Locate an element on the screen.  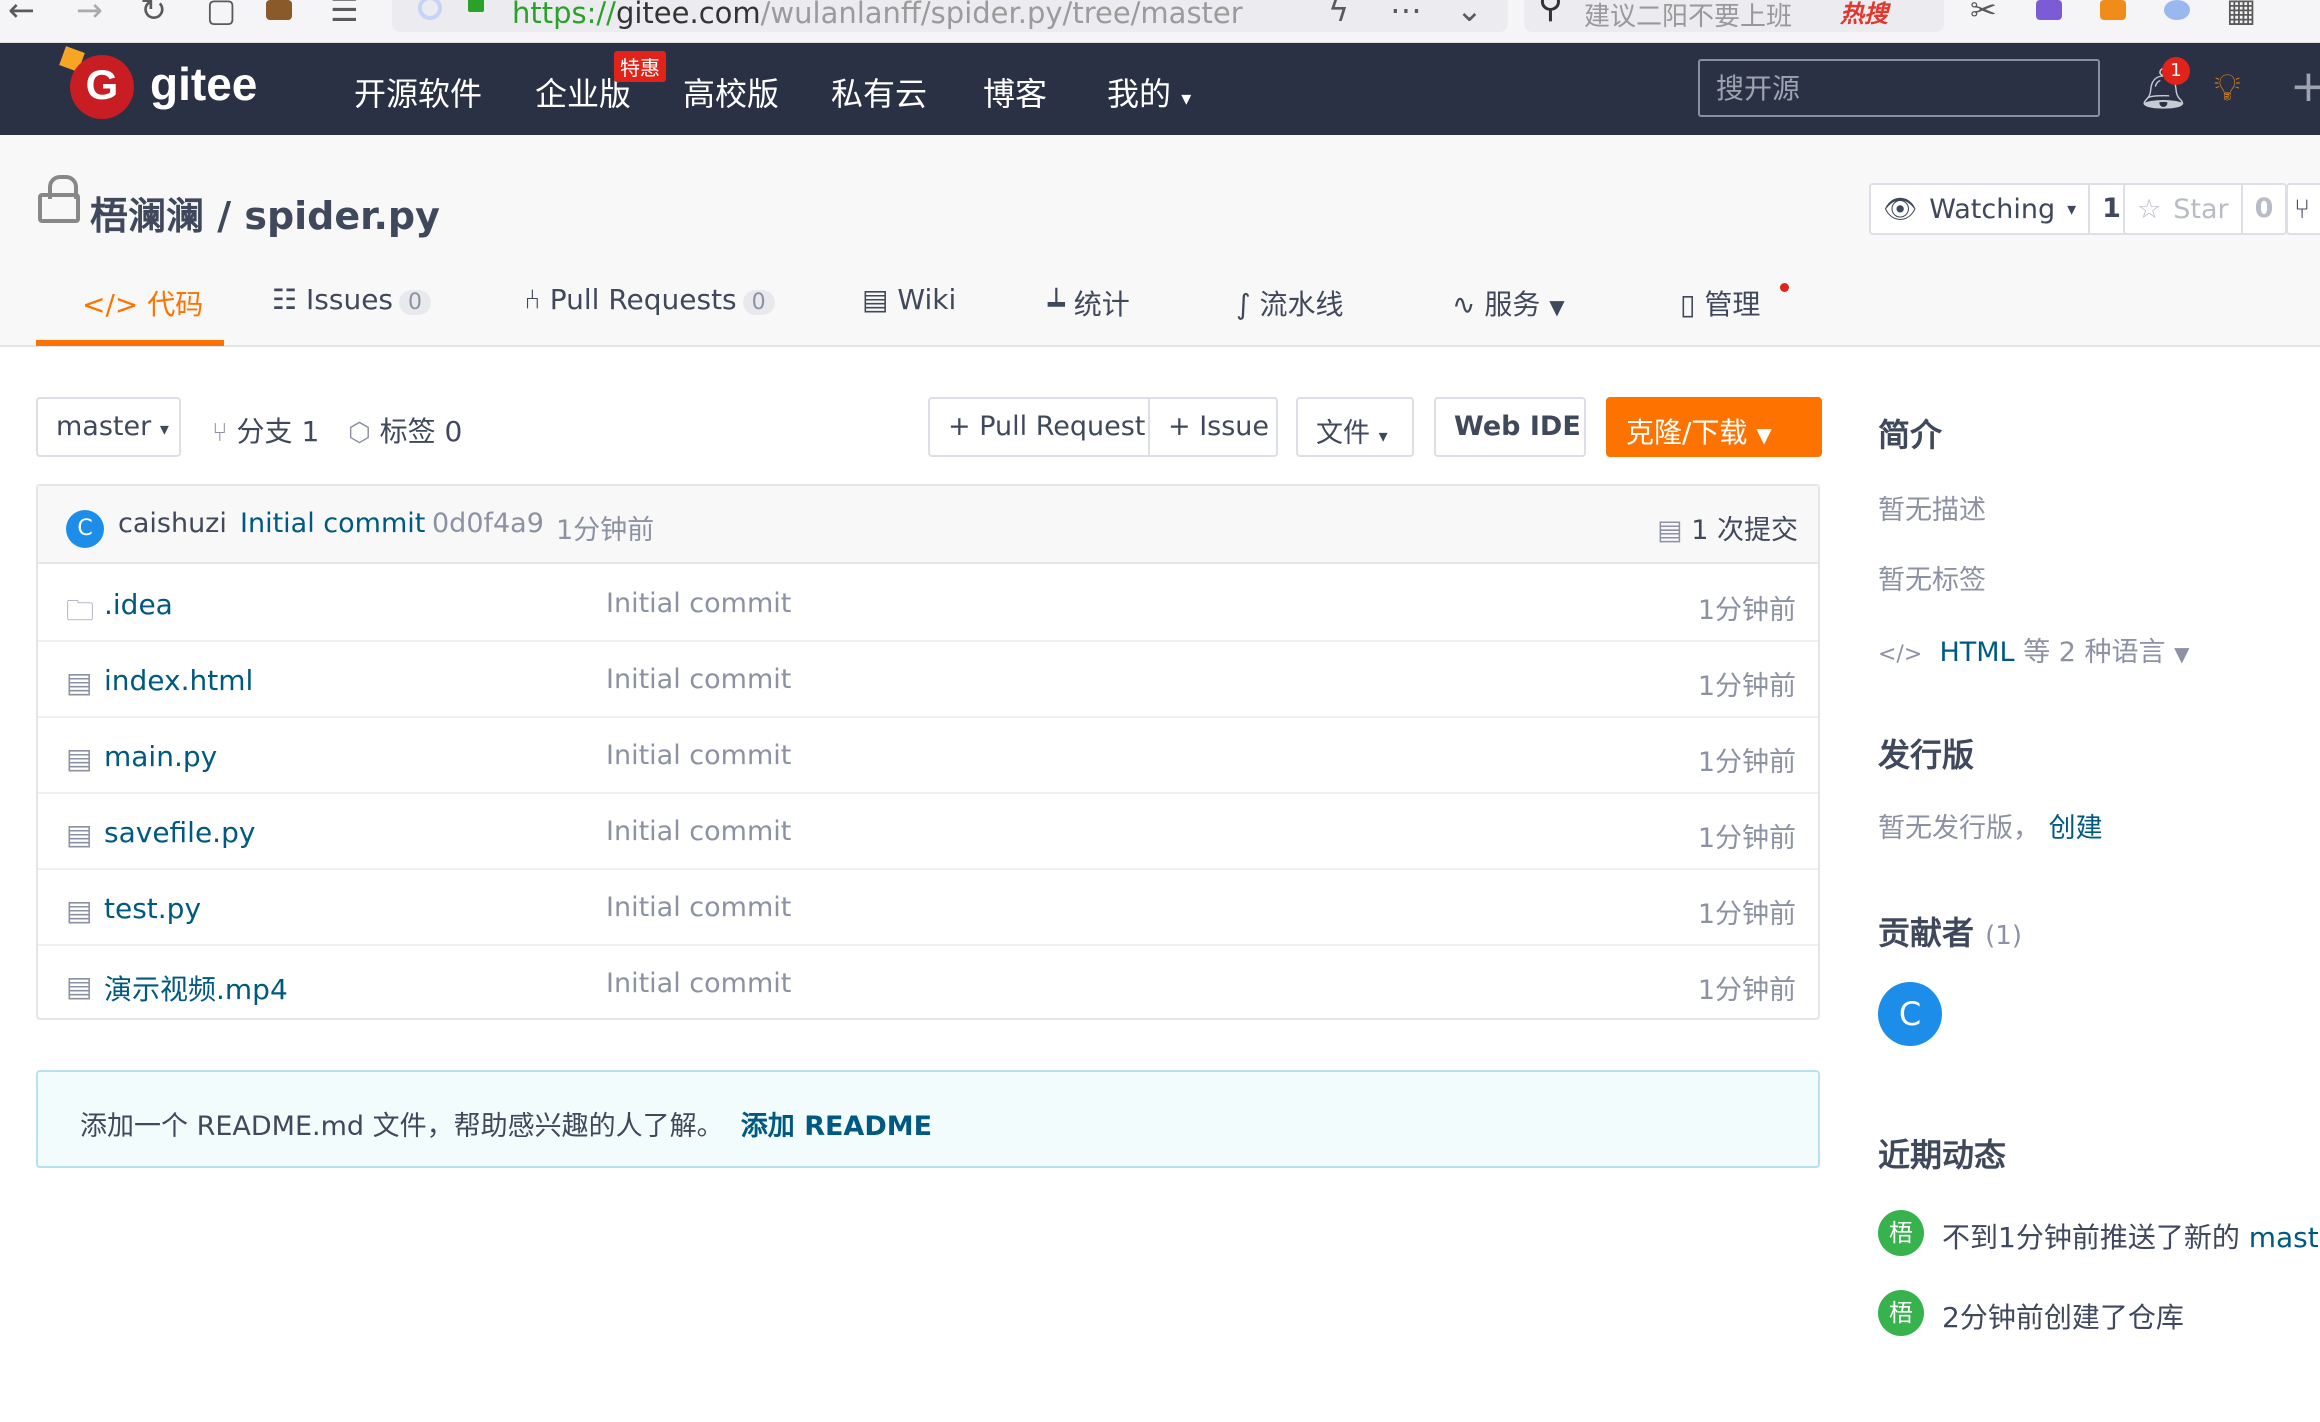
fork-icon: ⑂ is located at coordinates (2302, 209).